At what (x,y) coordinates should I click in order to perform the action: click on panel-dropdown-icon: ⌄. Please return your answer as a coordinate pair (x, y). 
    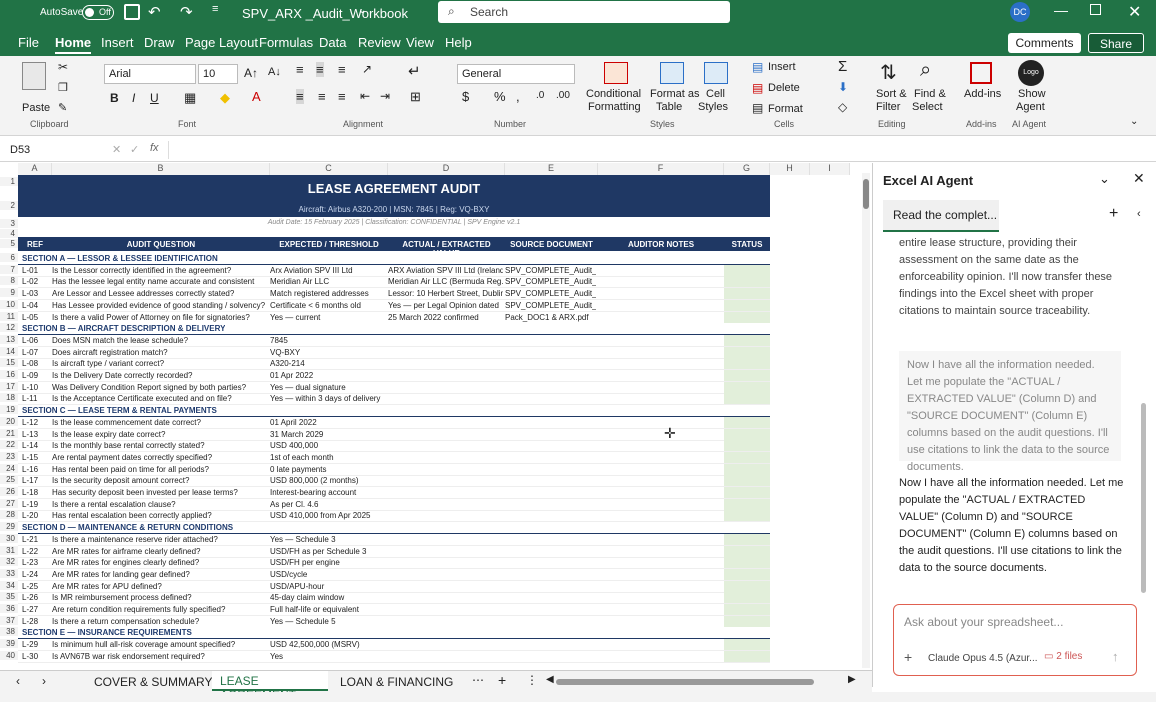
    Looking at the image, I should click on (1104, 179).